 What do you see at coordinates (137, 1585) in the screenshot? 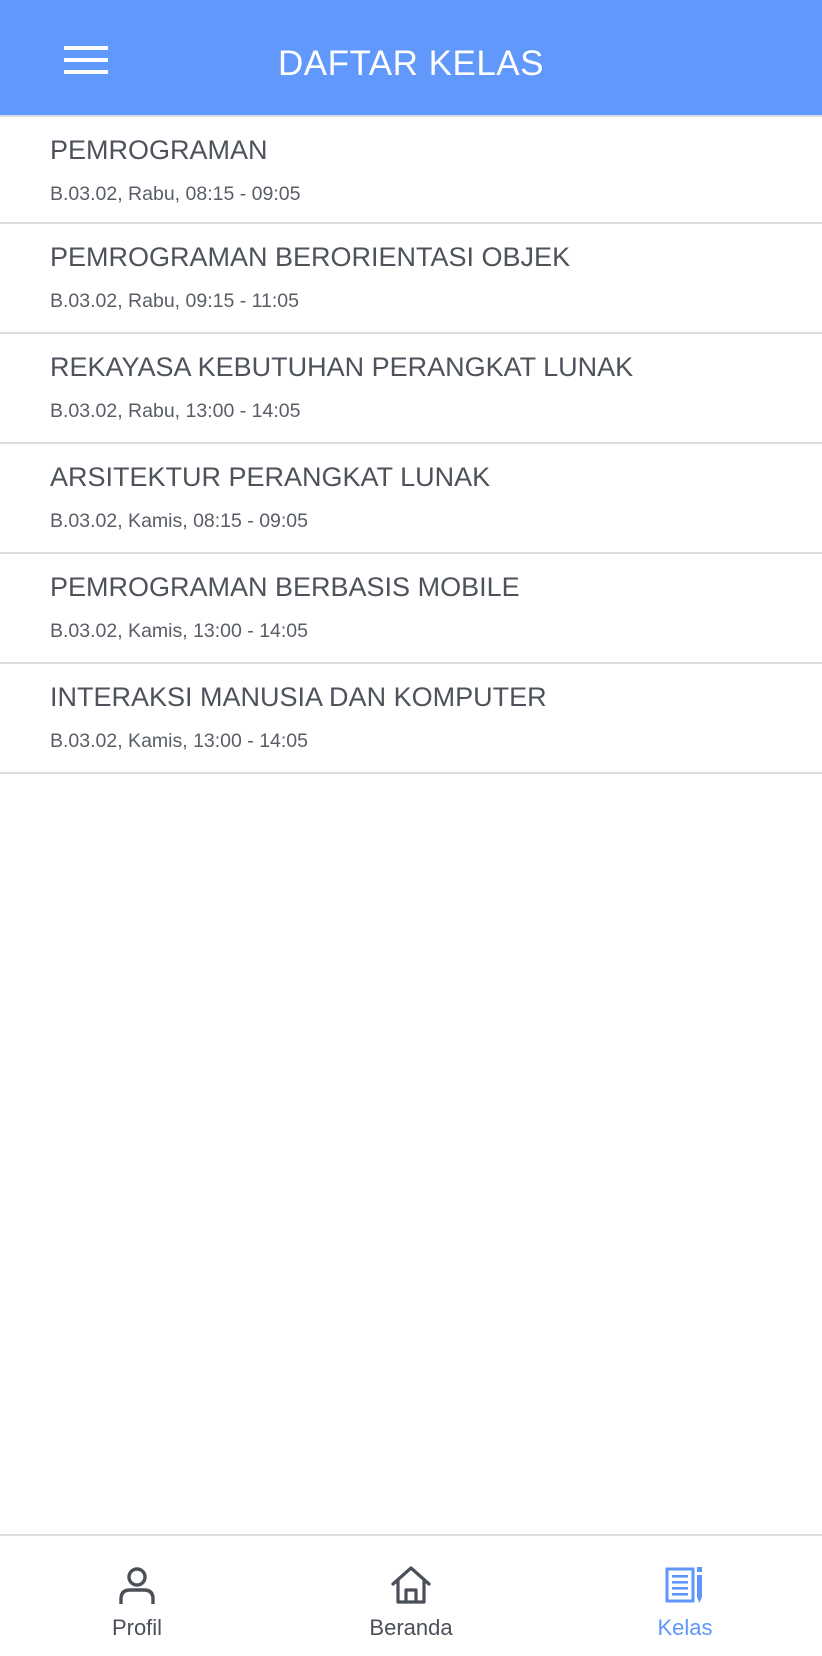
I see `person-icon` at bounding box center [137, 1585].